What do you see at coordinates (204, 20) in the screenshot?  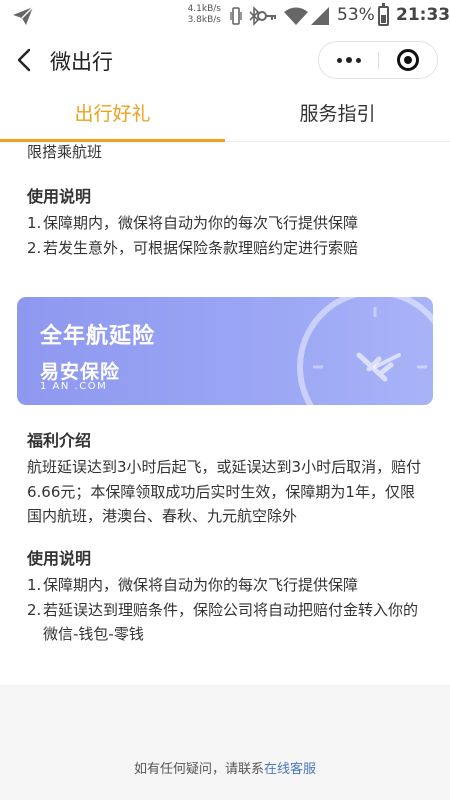 I see `download-speed: 3.8kB/s` at bounding box center [204, 20].